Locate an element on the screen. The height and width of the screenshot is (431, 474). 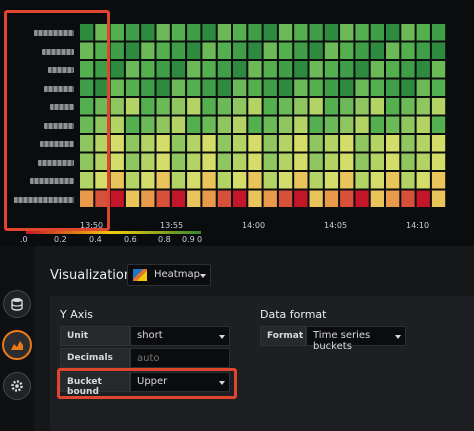
decimals-input is located at coordinates (180, 358).